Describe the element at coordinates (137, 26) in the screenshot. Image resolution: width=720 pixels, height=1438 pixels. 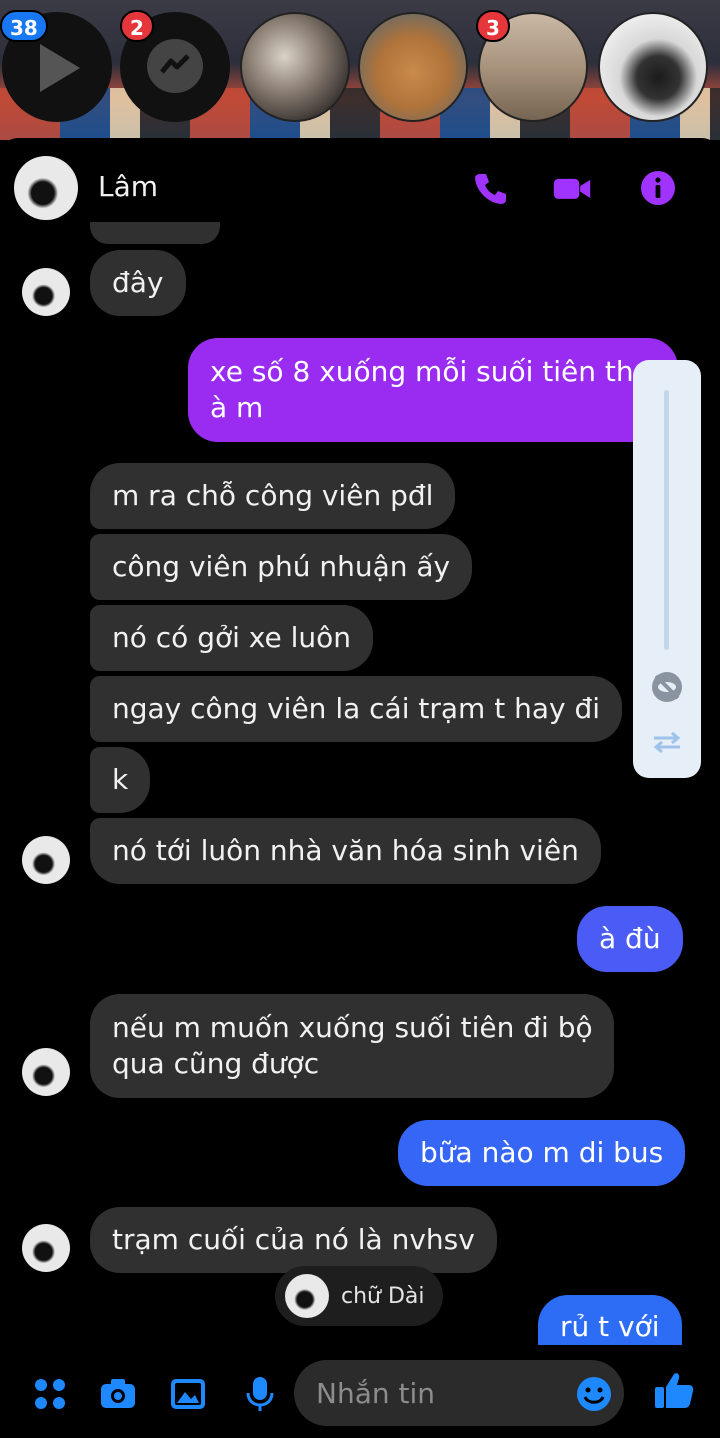
I see `messenger-badge: 2` at that location.